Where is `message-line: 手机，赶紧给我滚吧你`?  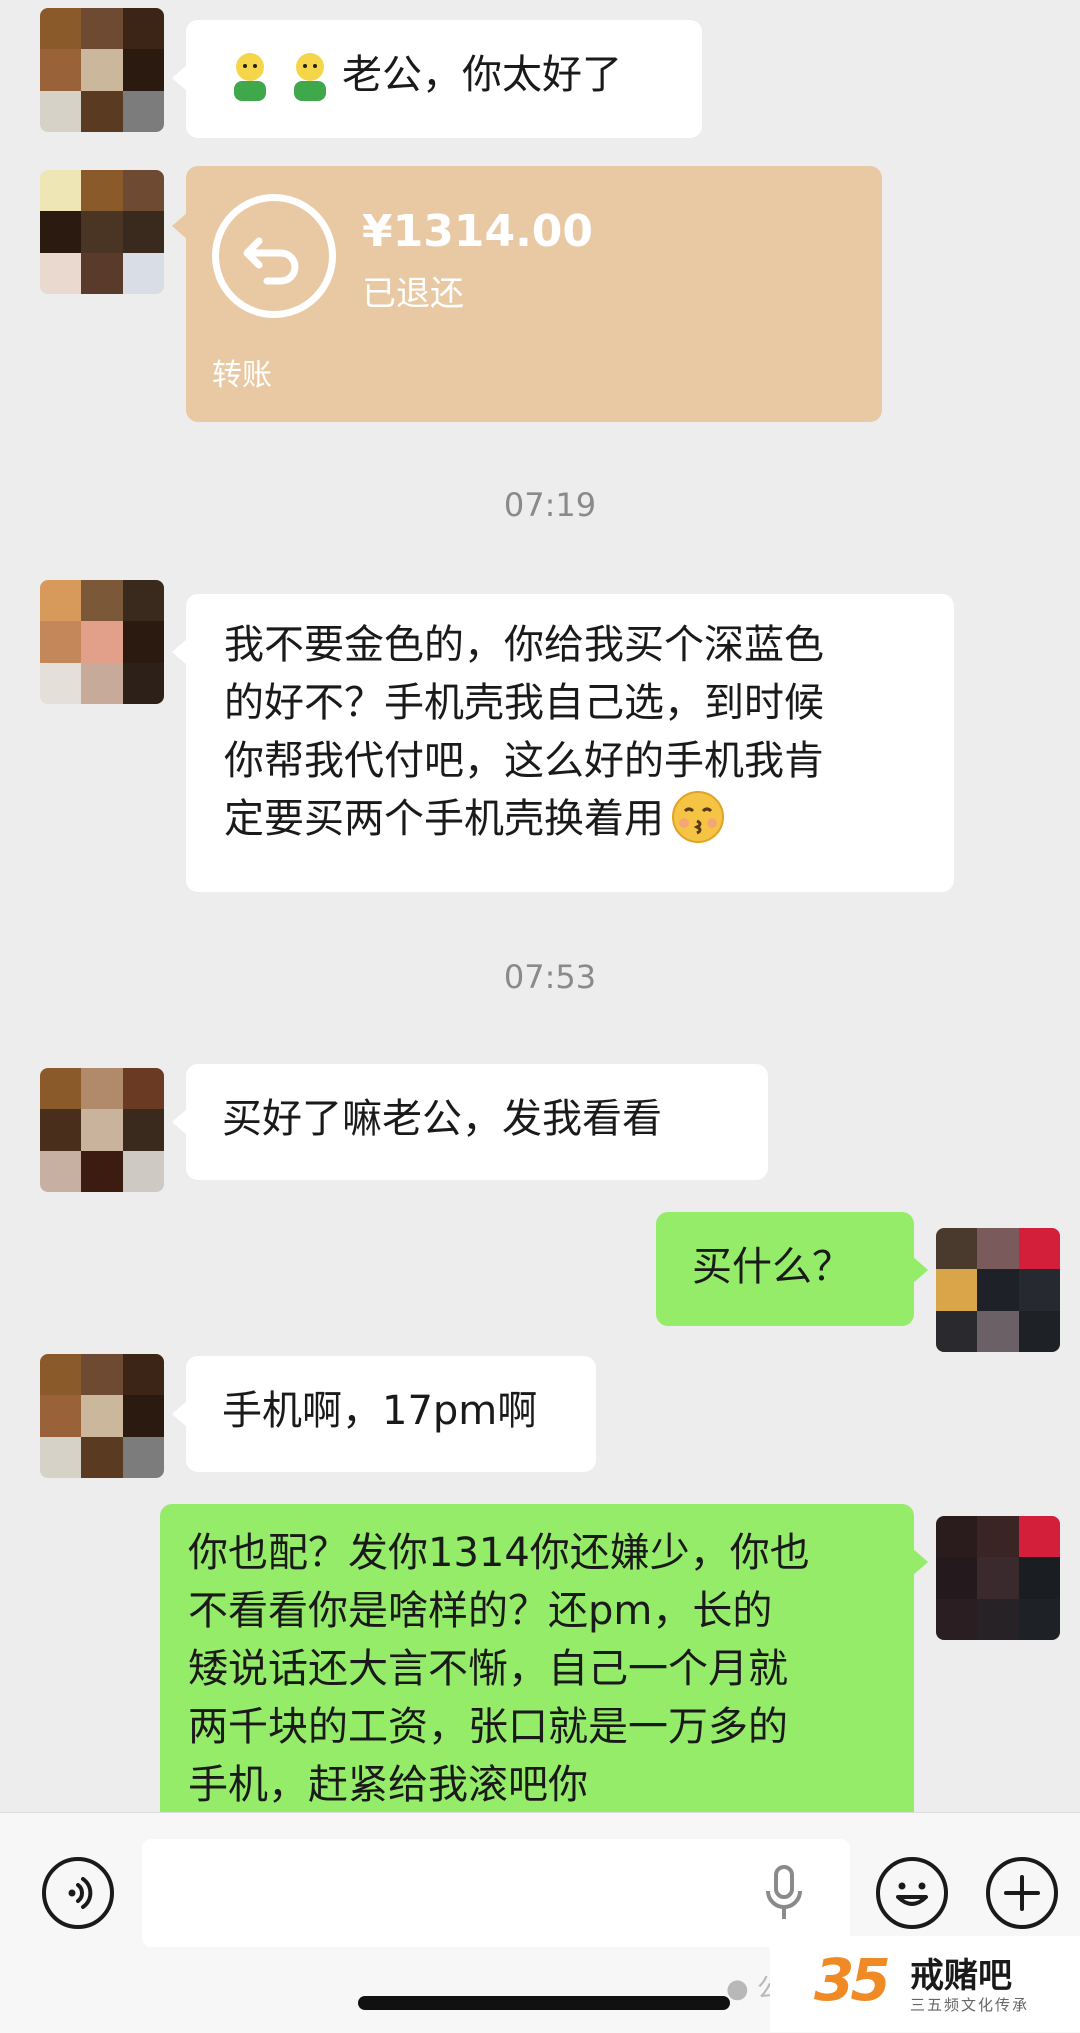
message-line: 手机，赶紧给我滚吧你 is located at coordinates (388, 1785).